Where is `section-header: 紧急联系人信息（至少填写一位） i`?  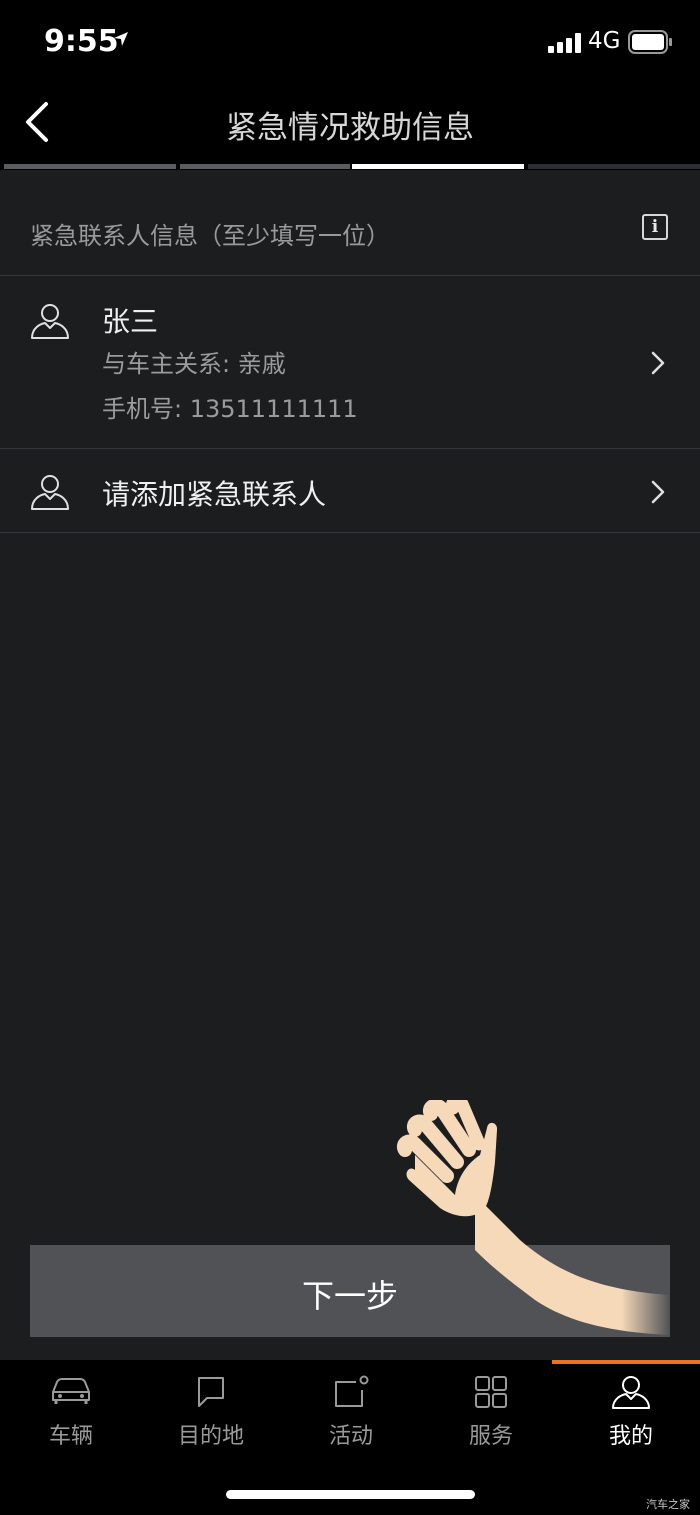 section-header: 紧急联系人信息（至少填写一位） i is located at coordinates (350, 234).